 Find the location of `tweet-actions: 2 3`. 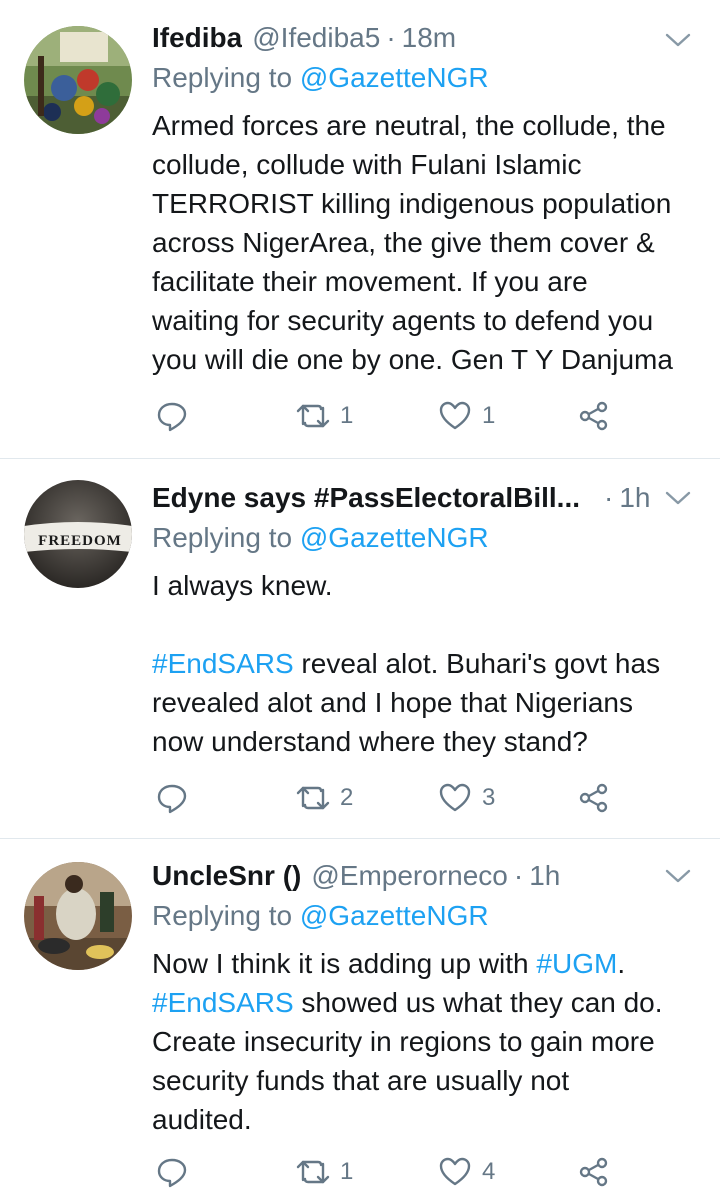

tweet-actions: 2 3 is located at coordinates (392, 798).